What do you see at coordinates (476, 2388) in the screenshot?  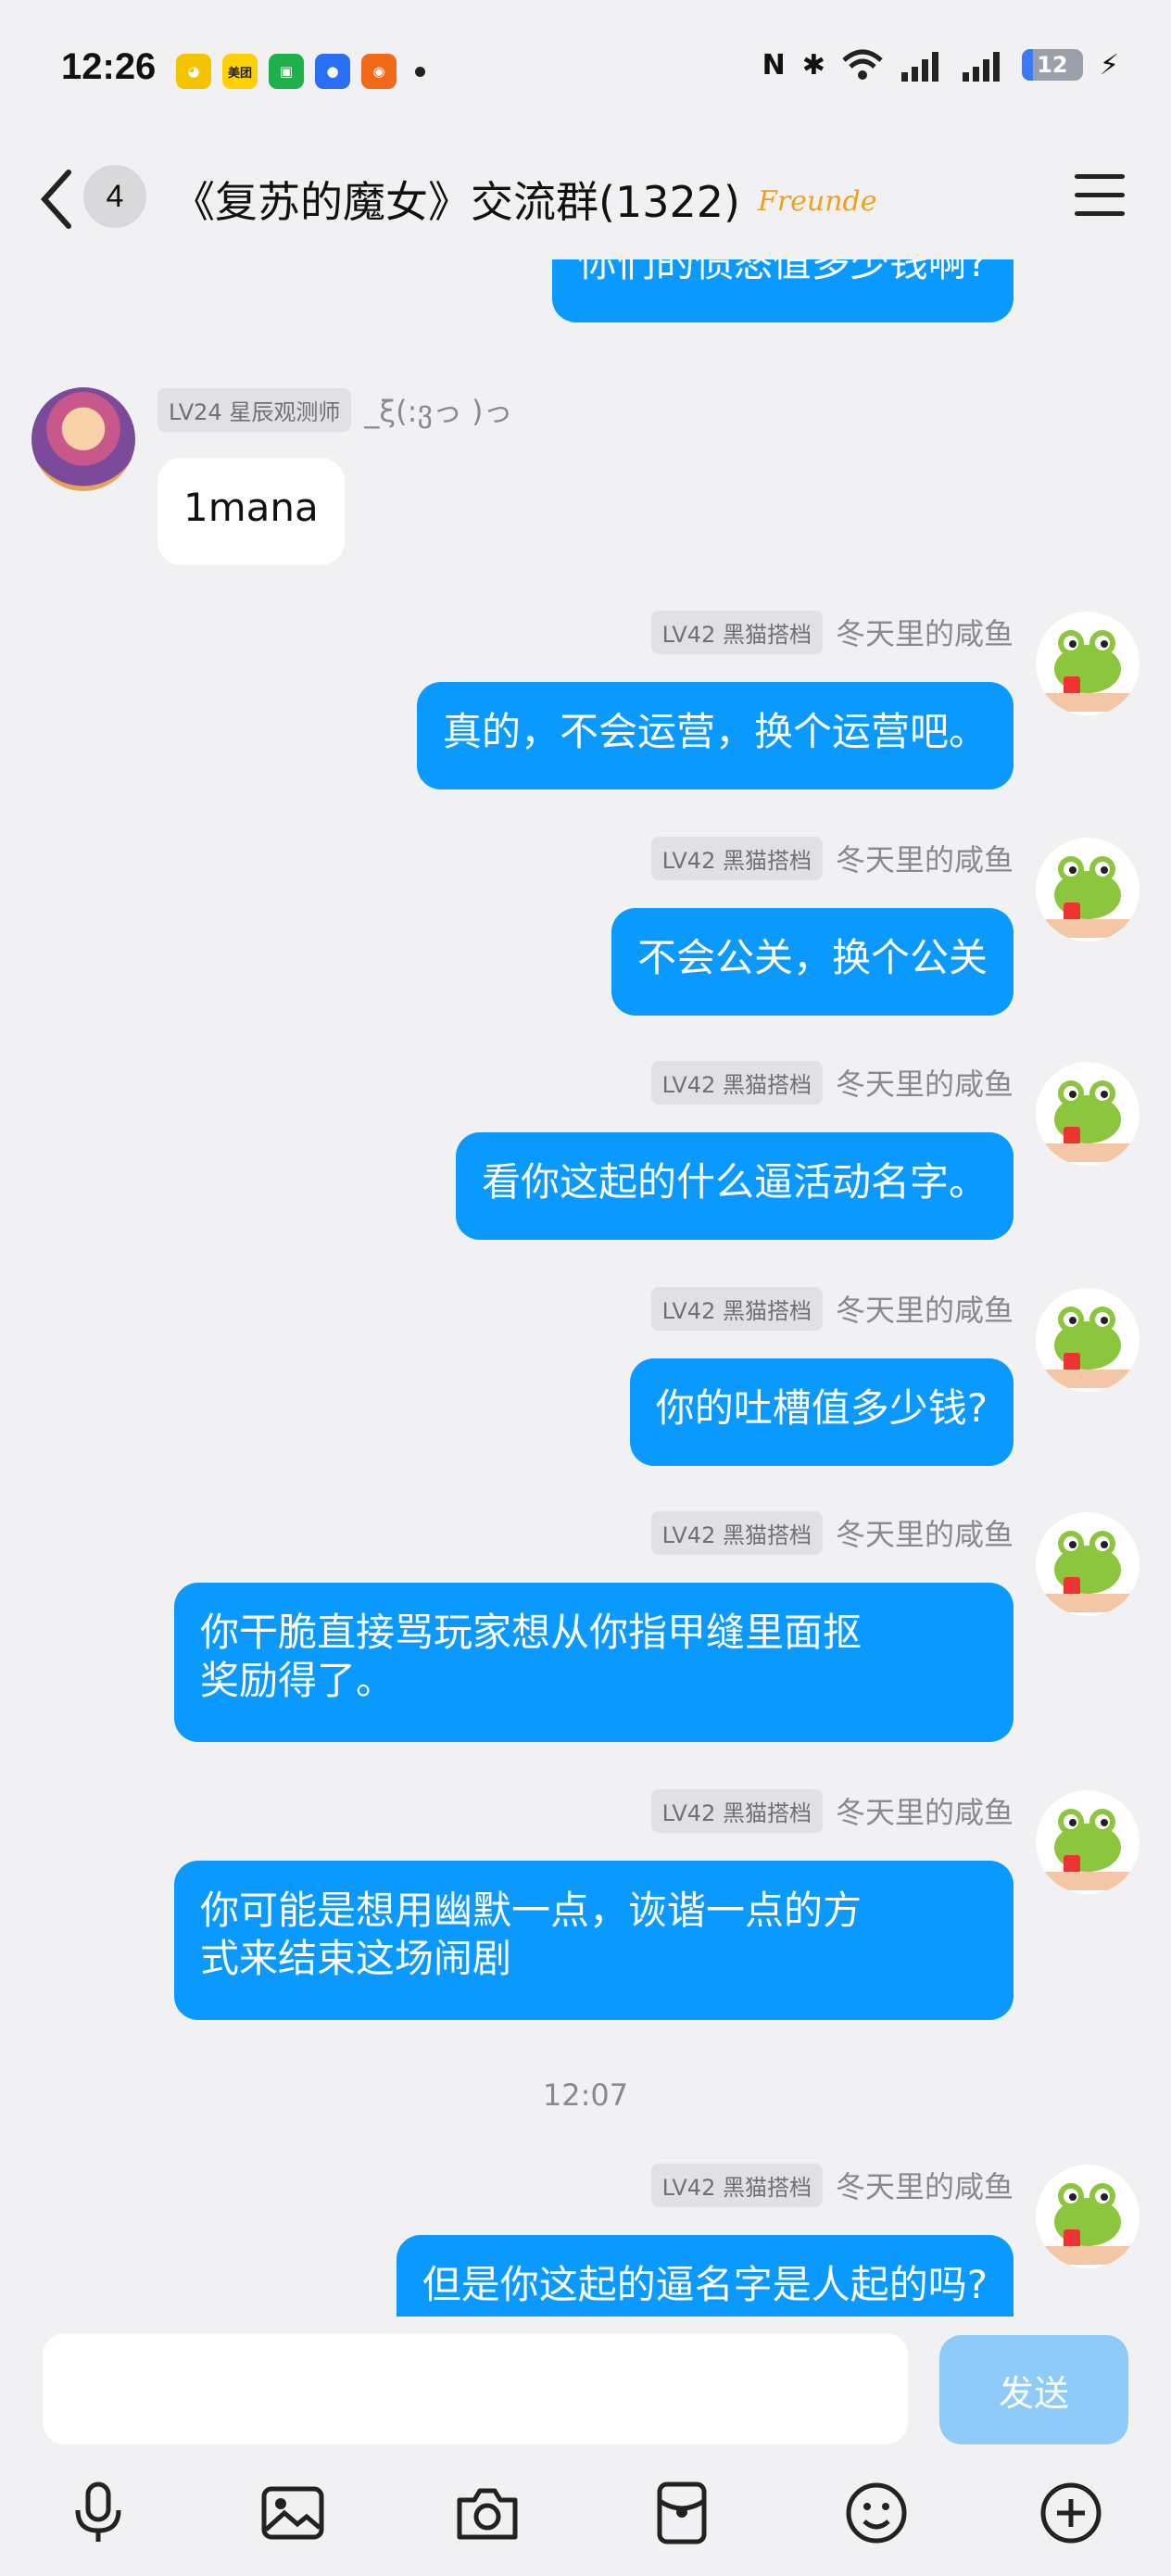 I see `message-input` at bounding box center [476, 2388].